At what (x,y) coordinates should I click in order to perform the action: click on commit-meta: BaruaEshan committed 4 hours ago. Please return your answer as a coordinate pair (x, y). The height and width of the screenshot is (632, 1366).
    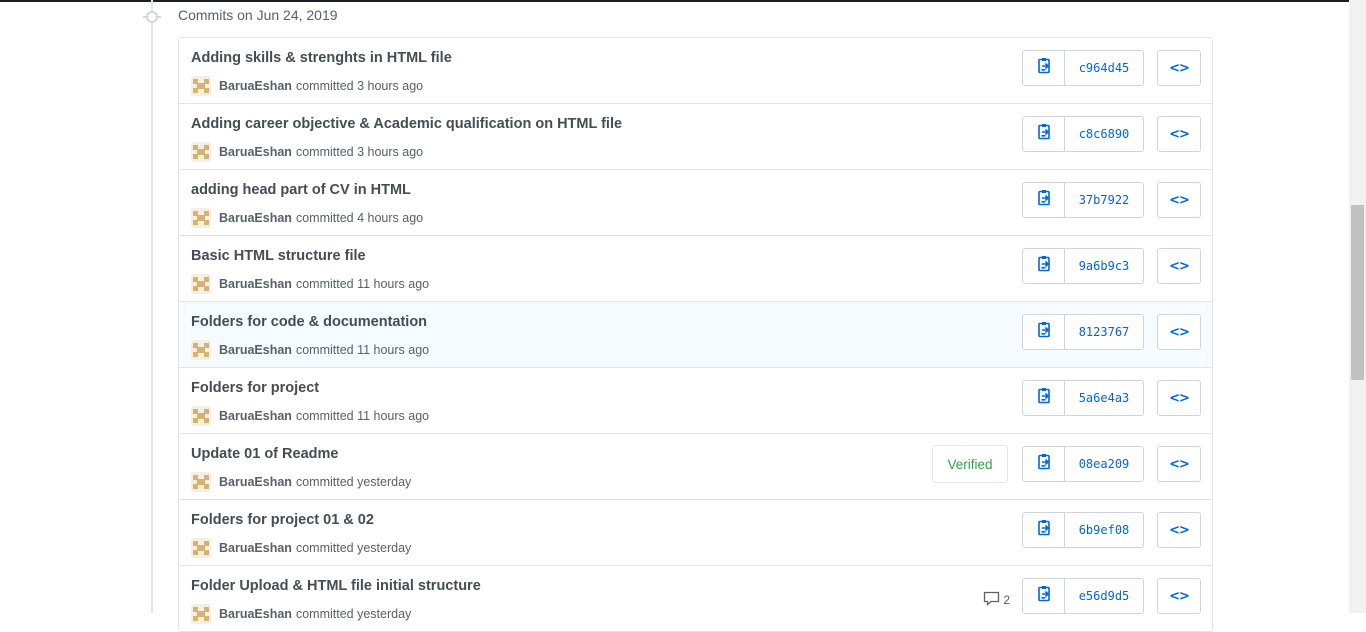
    Looking at the image, I should click on (307, 218).